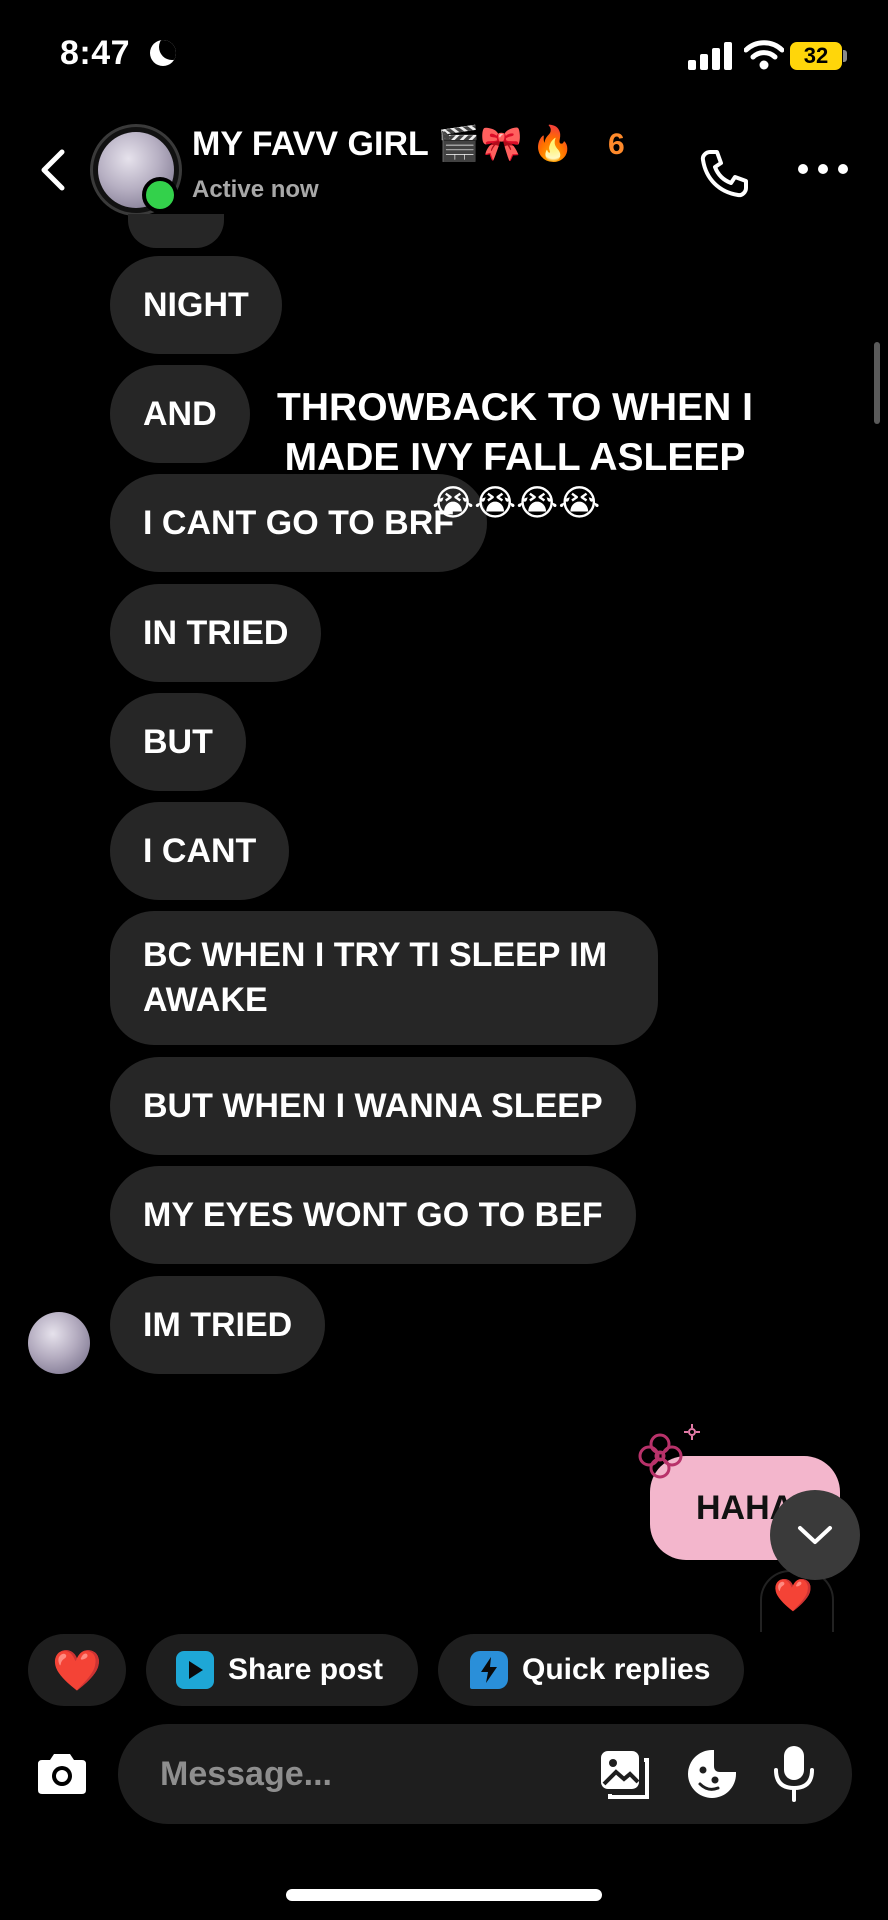 Image resolution: width=888 pixels, height=1920 pixels. I want to click on sender-avatar, so click(59, 1343).